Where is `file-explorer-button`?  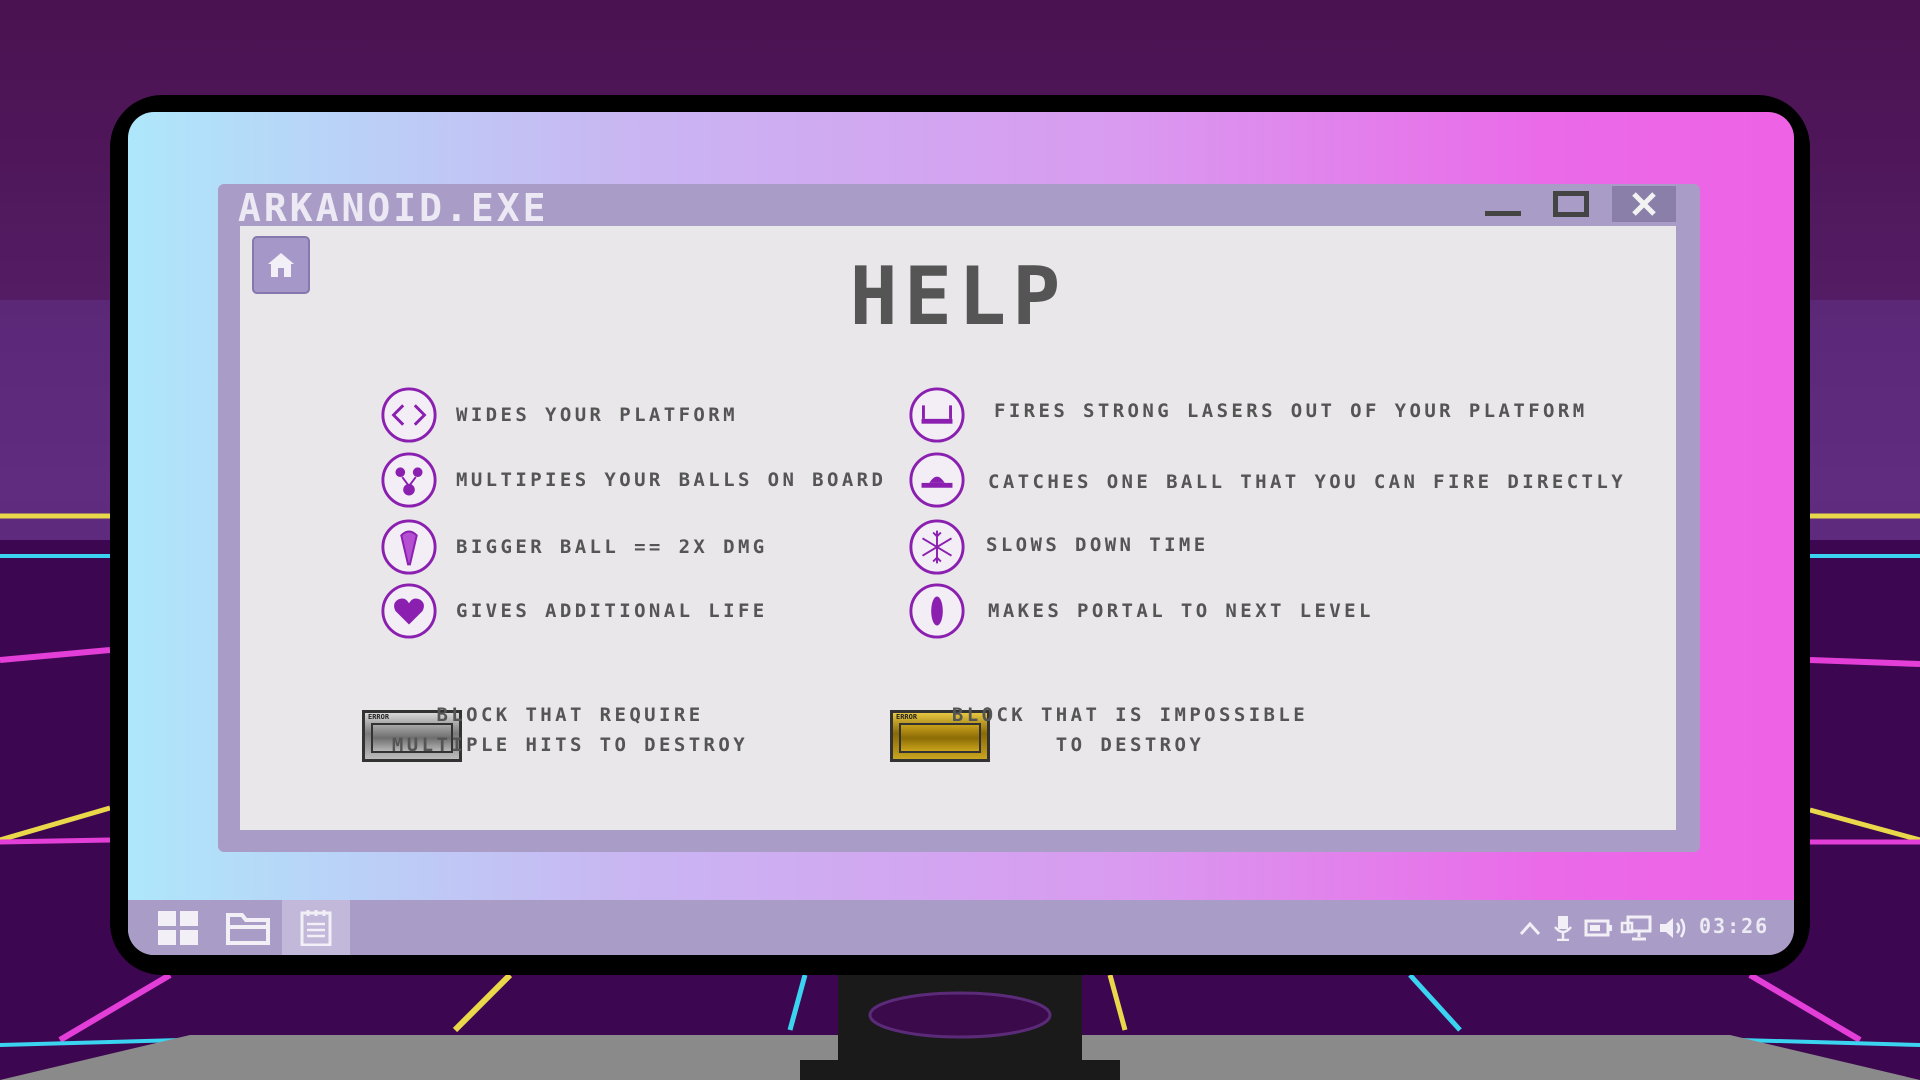 file-explorer-button is located at coordinates (248, 927).